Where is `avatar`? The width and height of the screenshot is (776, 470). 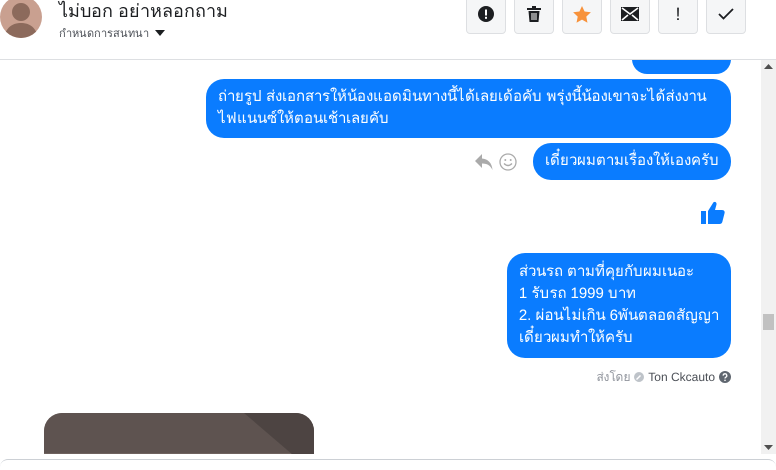 avatar is located at coordinates (21, 19).